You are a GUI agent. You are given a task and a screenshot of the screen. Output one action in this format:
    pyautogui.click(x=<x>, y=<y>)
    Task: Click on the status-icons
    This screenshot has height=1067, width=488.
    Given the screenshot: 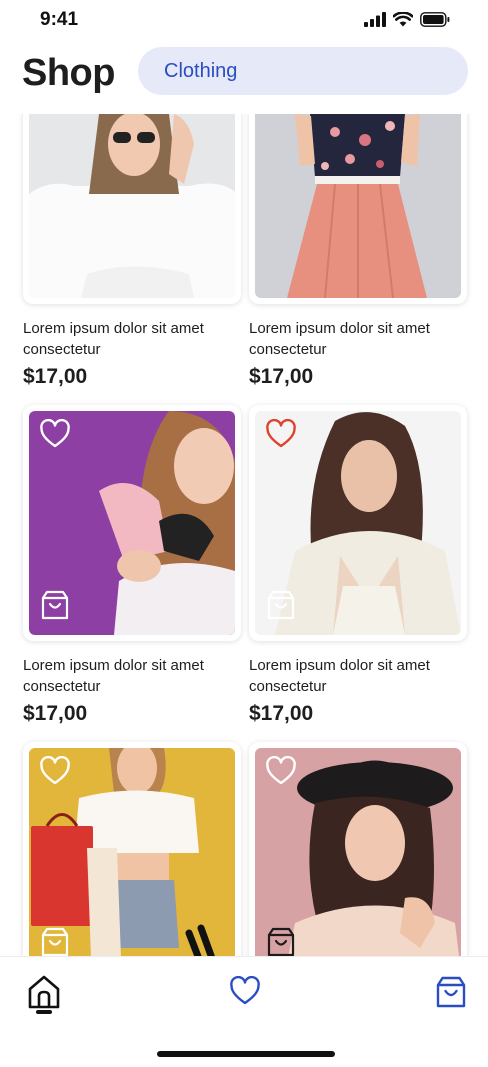 What is the action you would take?
    pyautogui.click(x=407, y=19)
    